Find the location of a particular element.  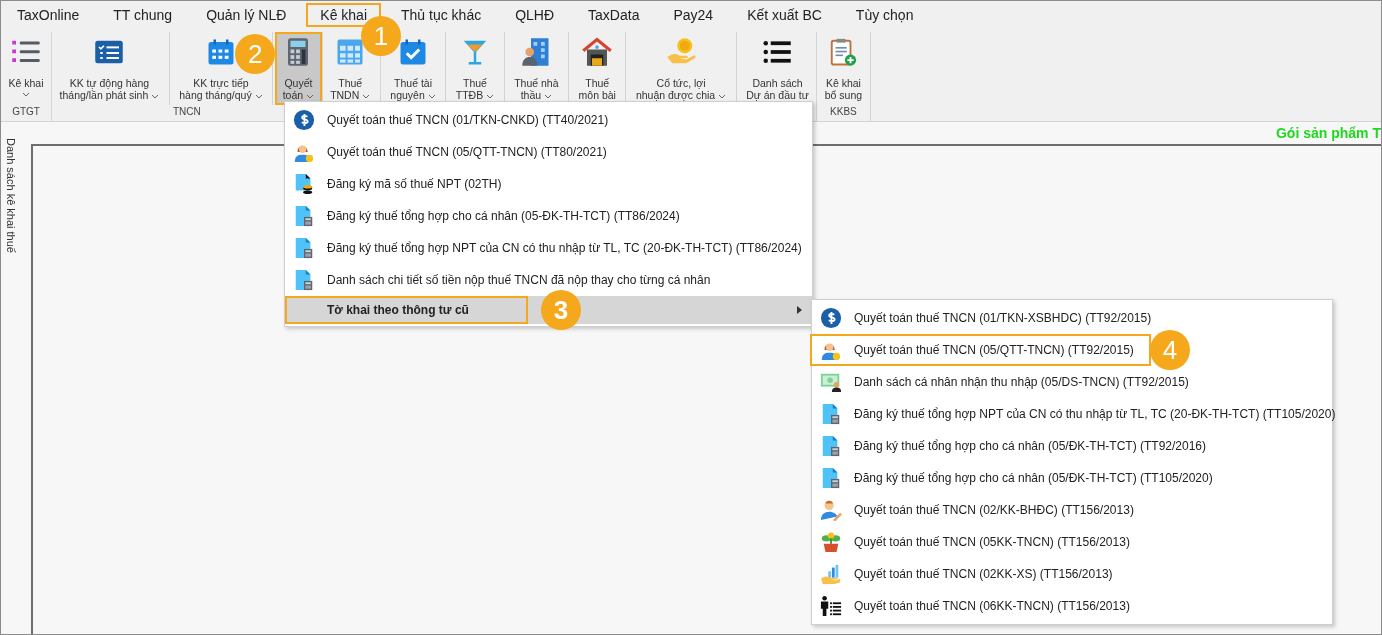

clipboard-add-icon is located at coordinates (843, 52).